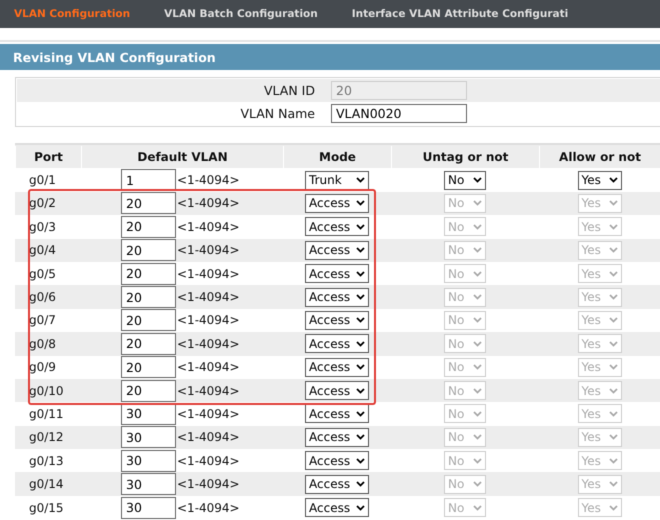  What do you see at coordinates (46, 413) in the screenshot?
I see `port-cell-text: g0/11` at bounding box center [46, 413].